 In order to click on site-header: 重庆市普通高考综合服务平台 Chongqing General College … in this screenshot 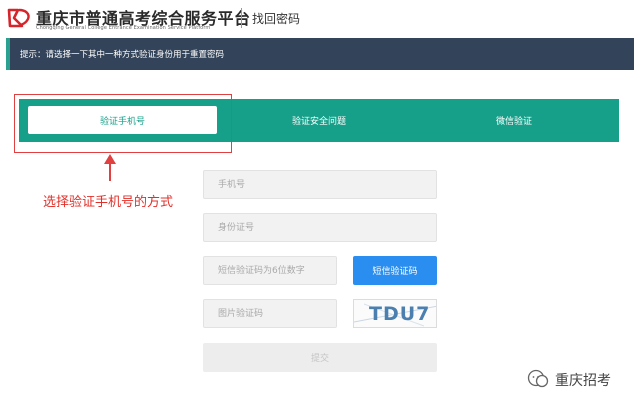, I will do `click(320, 19)`.